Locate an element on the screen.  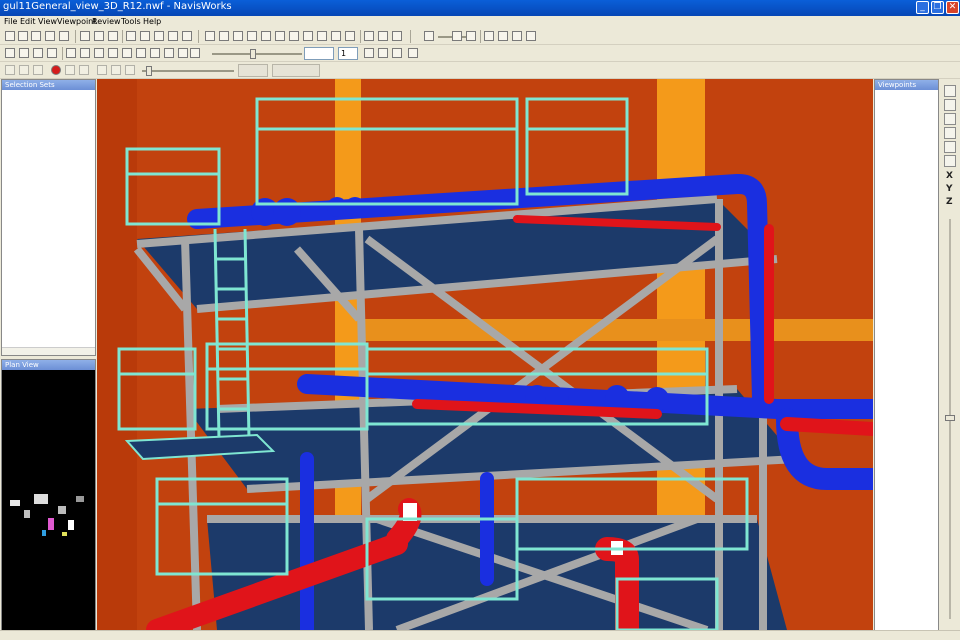
nav-slider-thumb is located at coordinates (950, 418).